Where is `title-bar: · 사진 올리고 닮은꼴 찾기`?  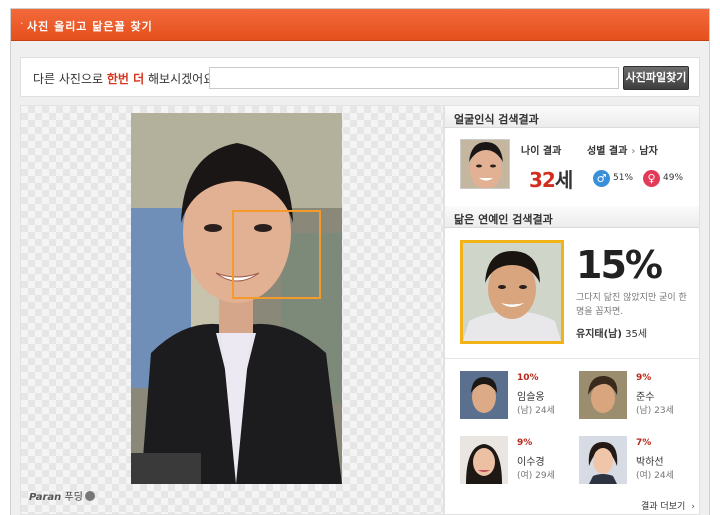 title-bar: · 사진 올리고 닮은꼴 찾기 is located at coordinates (360, 25).